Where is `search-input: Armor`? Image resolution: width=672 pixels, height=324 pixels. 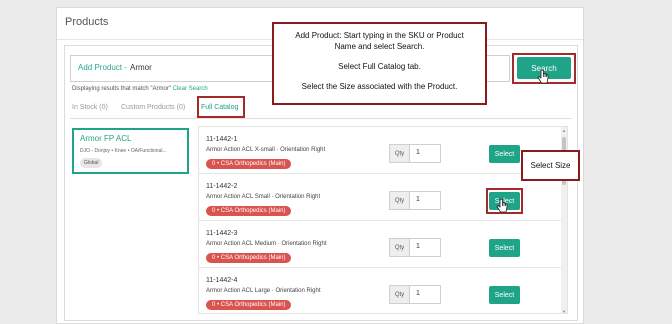
search-input: Armor is located at coordinates (141, 67).